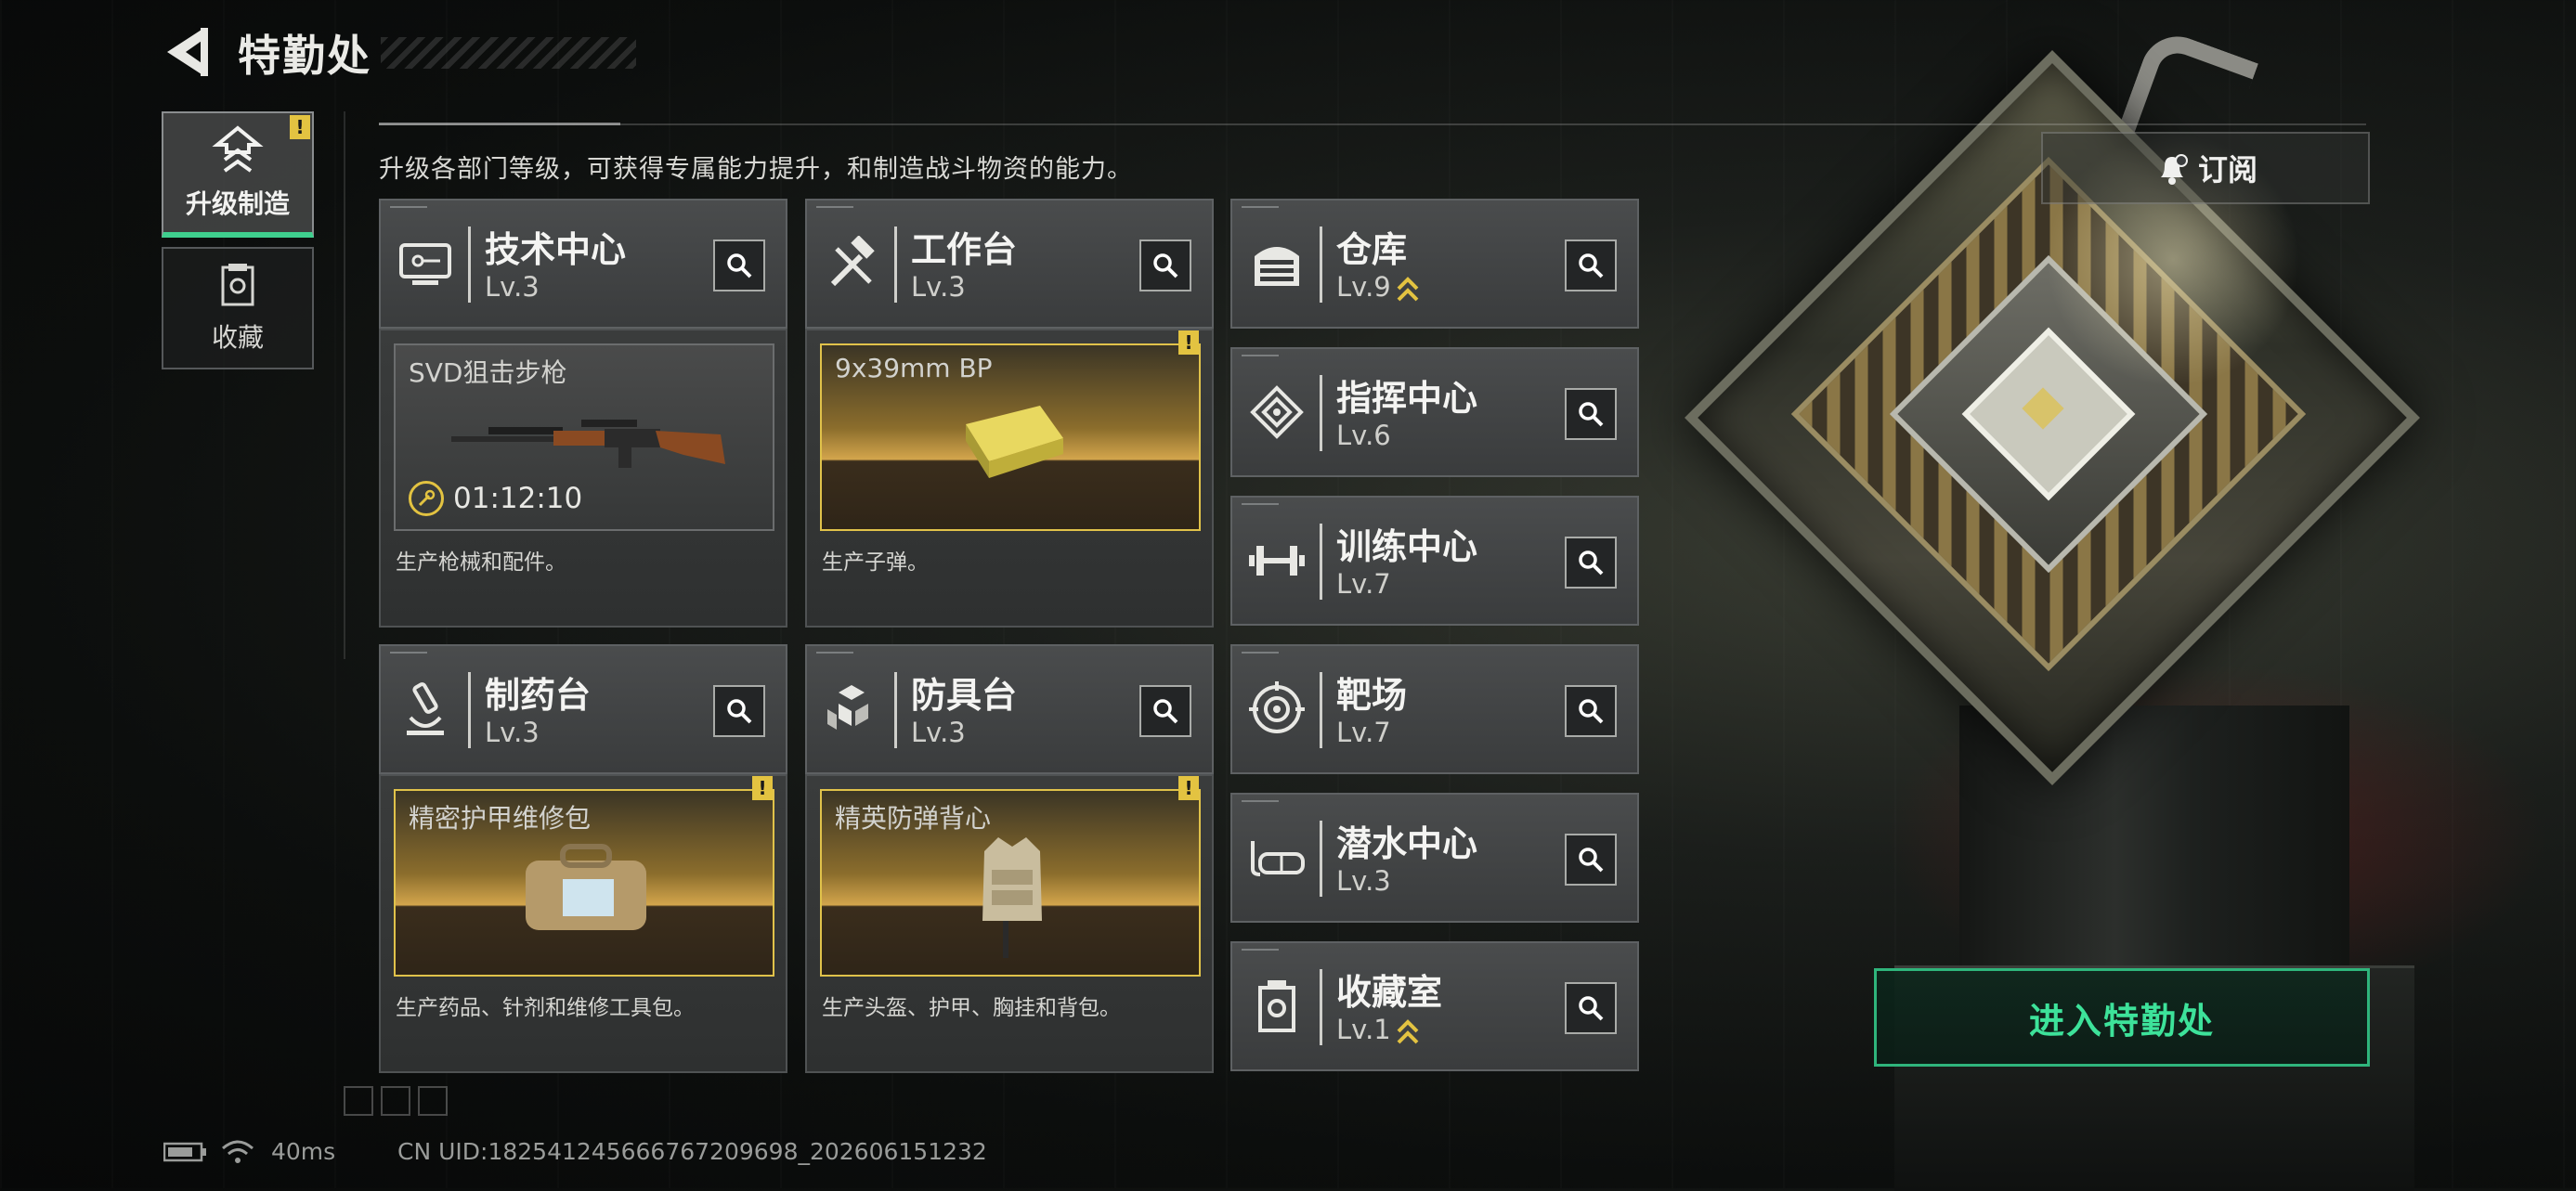  Describe the element at coordinates (304, 56) in the screenshot. I see `page-title: 特勤处` at that location.